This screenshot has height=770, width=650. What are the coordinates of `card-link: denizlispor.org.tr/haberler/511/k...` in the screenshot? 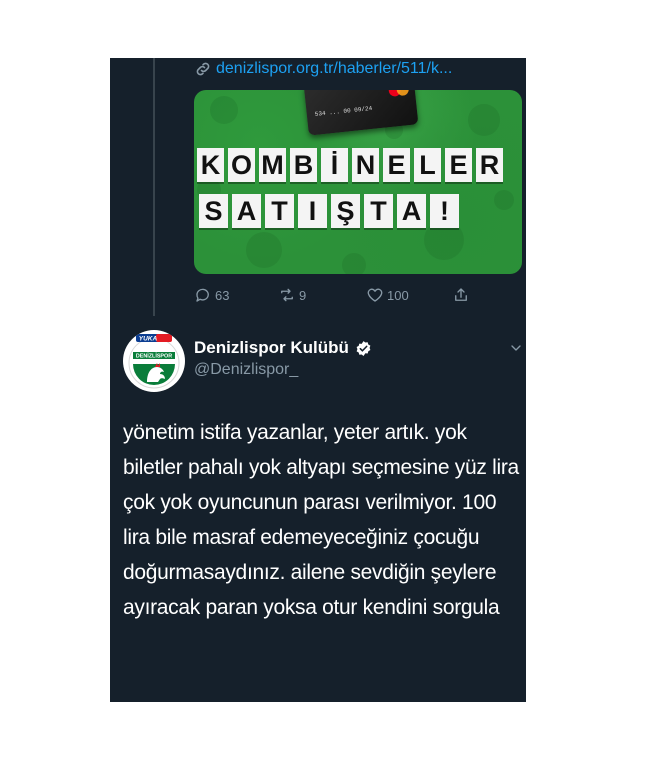 It's located at (323, 69).